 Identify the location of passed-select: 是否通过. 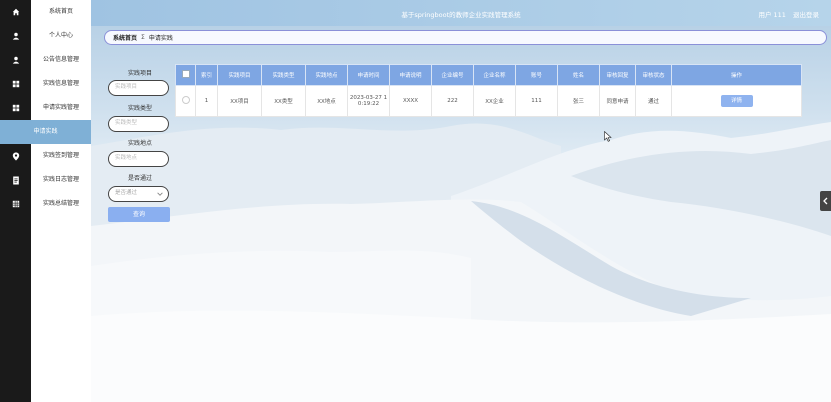
(138, 194).